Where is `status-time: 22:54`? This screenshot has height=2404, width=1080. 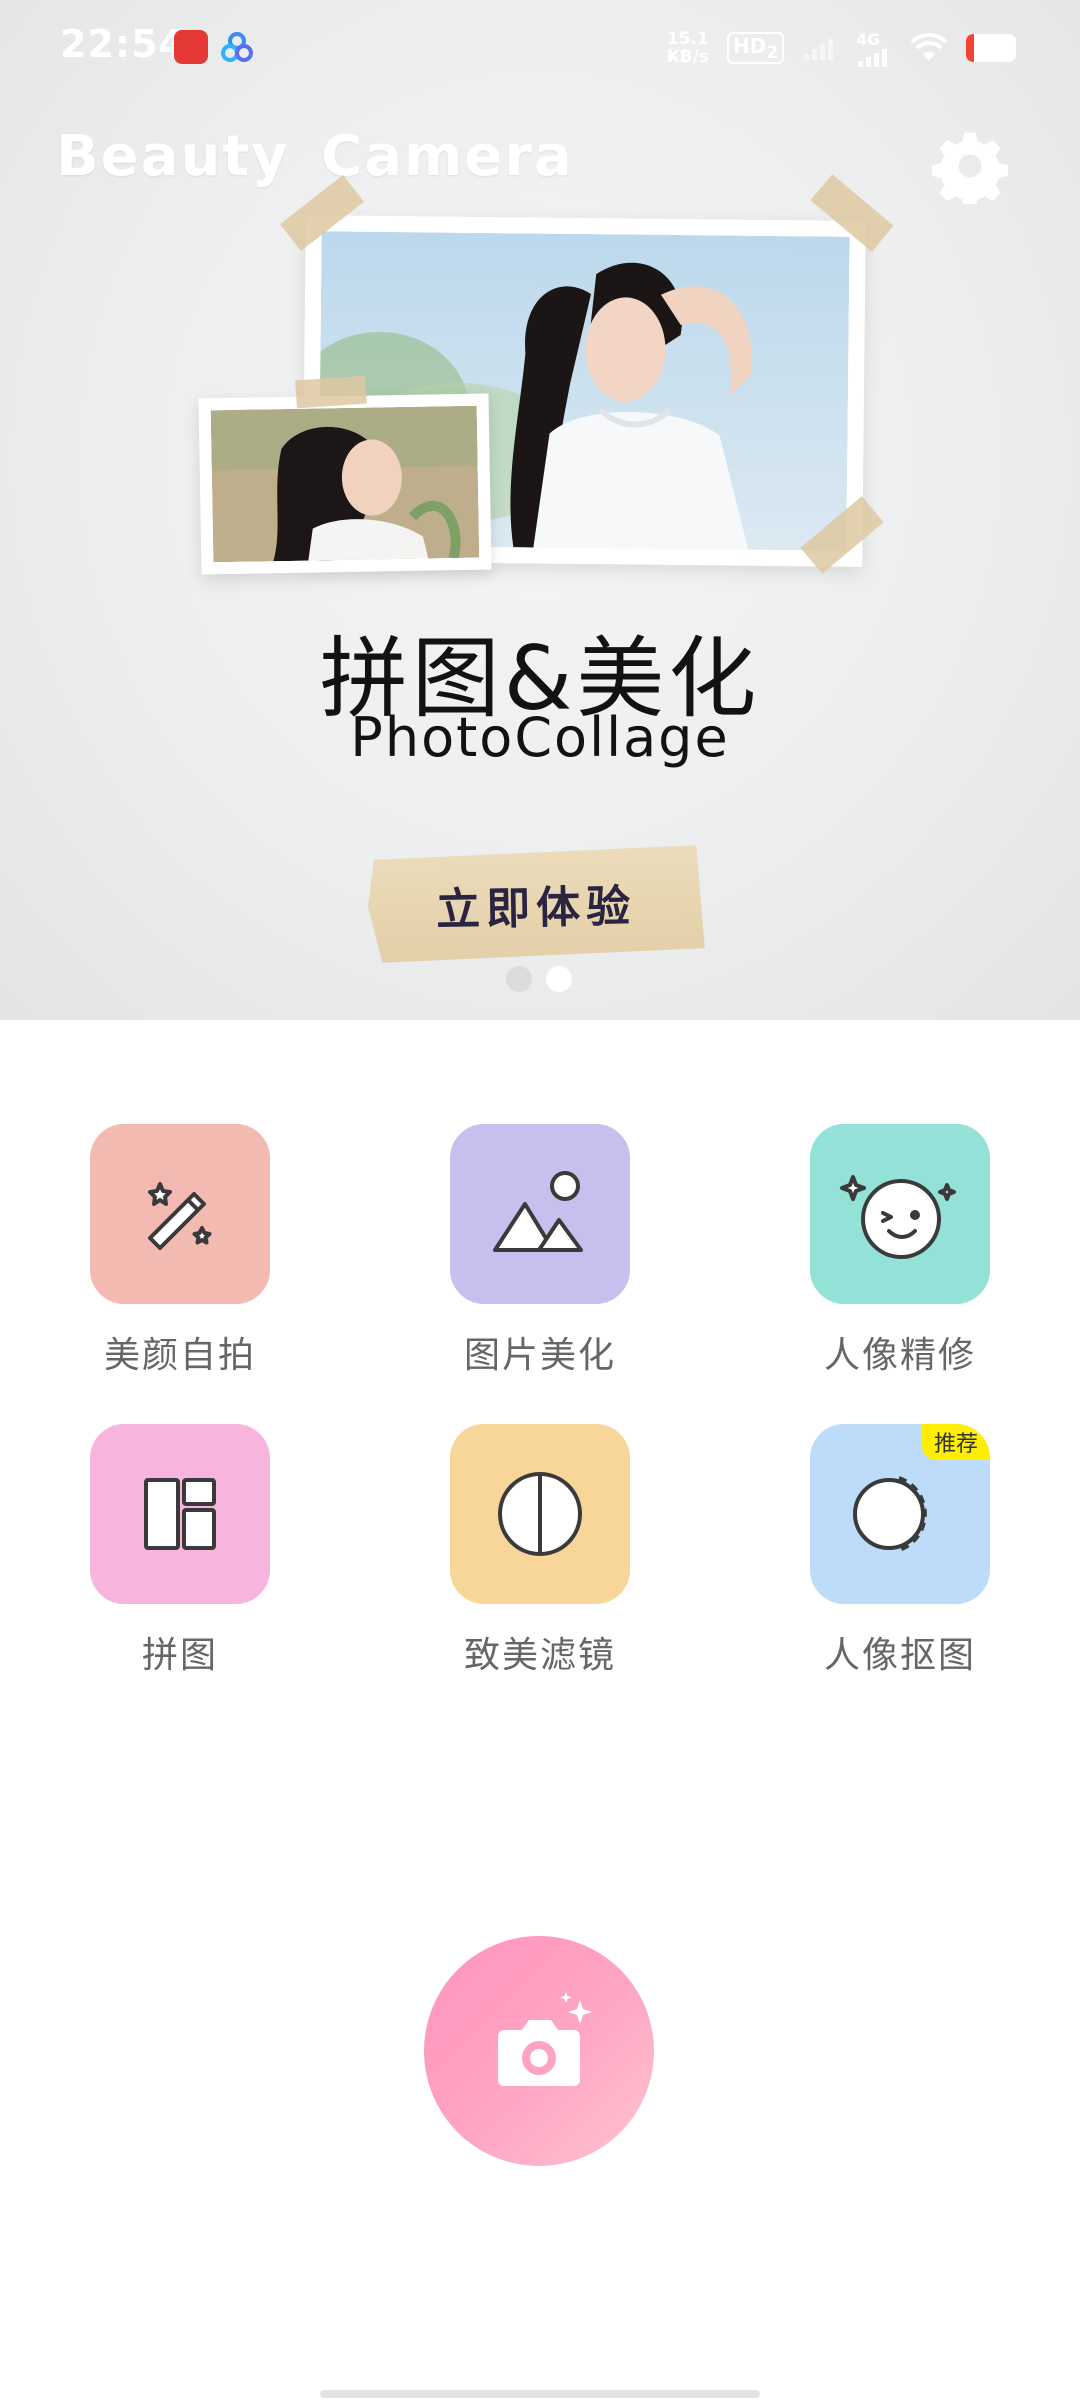 status-time: 22:54 is located at coordinates (123, 44).